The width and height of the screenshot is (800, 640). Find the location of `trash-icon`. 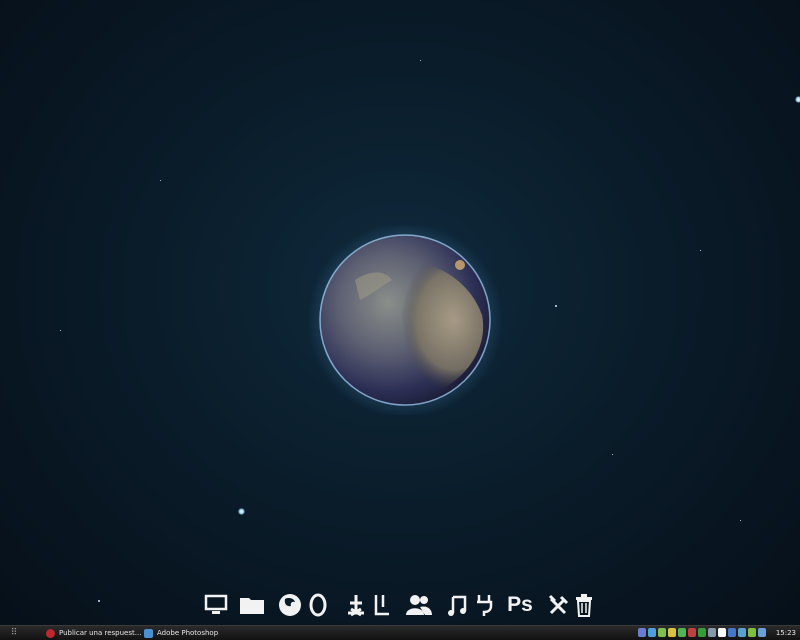

trash-icon is located at coordinates (584, 605).